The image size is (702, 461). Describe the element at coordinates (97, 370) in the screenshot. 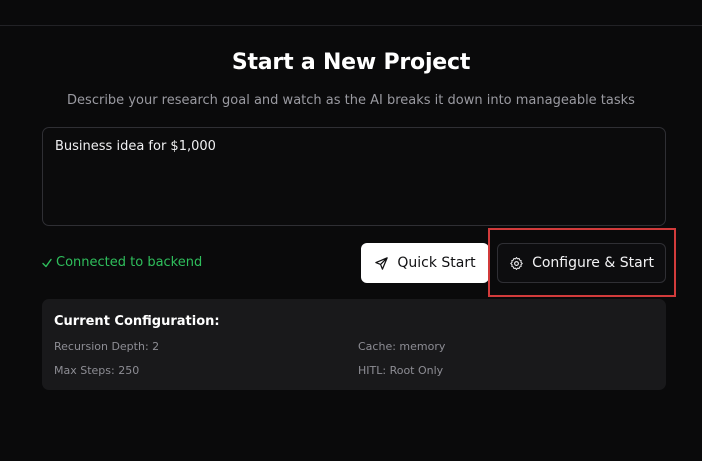

I see `max-steps-value: Max Steps: 250` at that location.